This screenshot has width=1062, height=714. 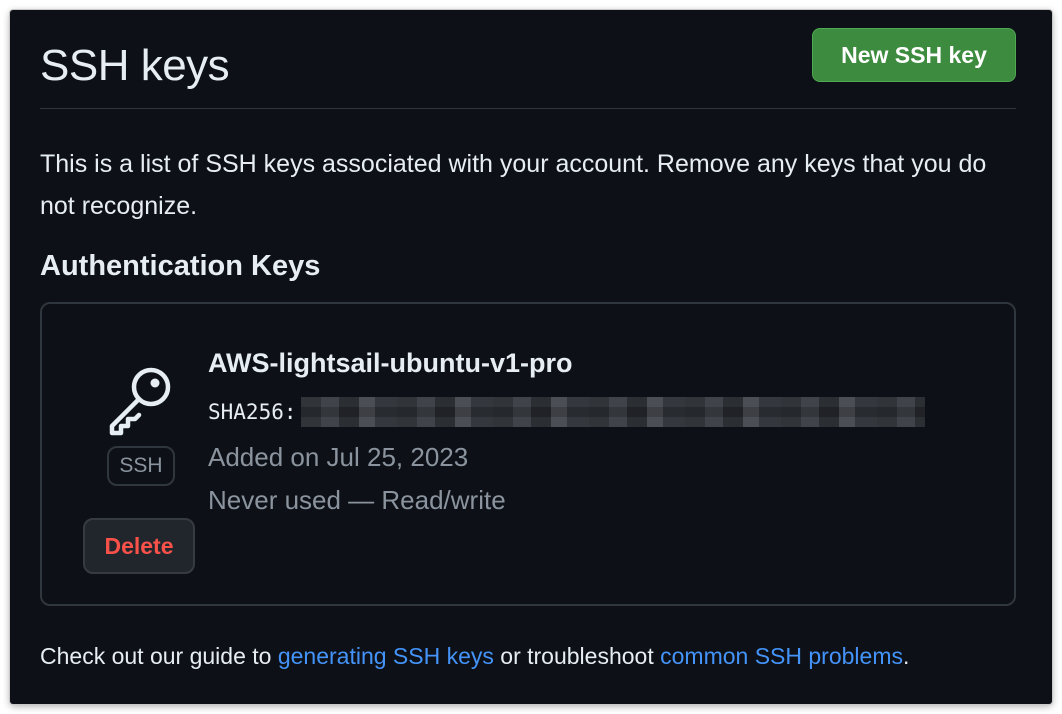 I want to click on key-fingerprint: SHA256:, so click(x=566, y=412).